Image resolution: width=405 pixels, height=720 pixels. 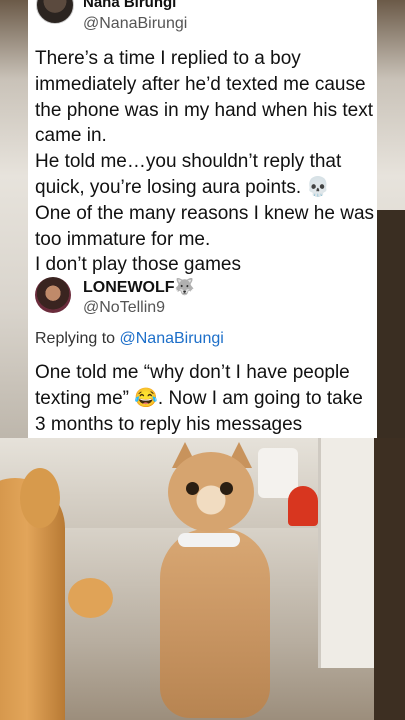 What do you see at coordinates (40, 498) in the screenshot?
I see `dog-tail` at bounding box center [40, 498].